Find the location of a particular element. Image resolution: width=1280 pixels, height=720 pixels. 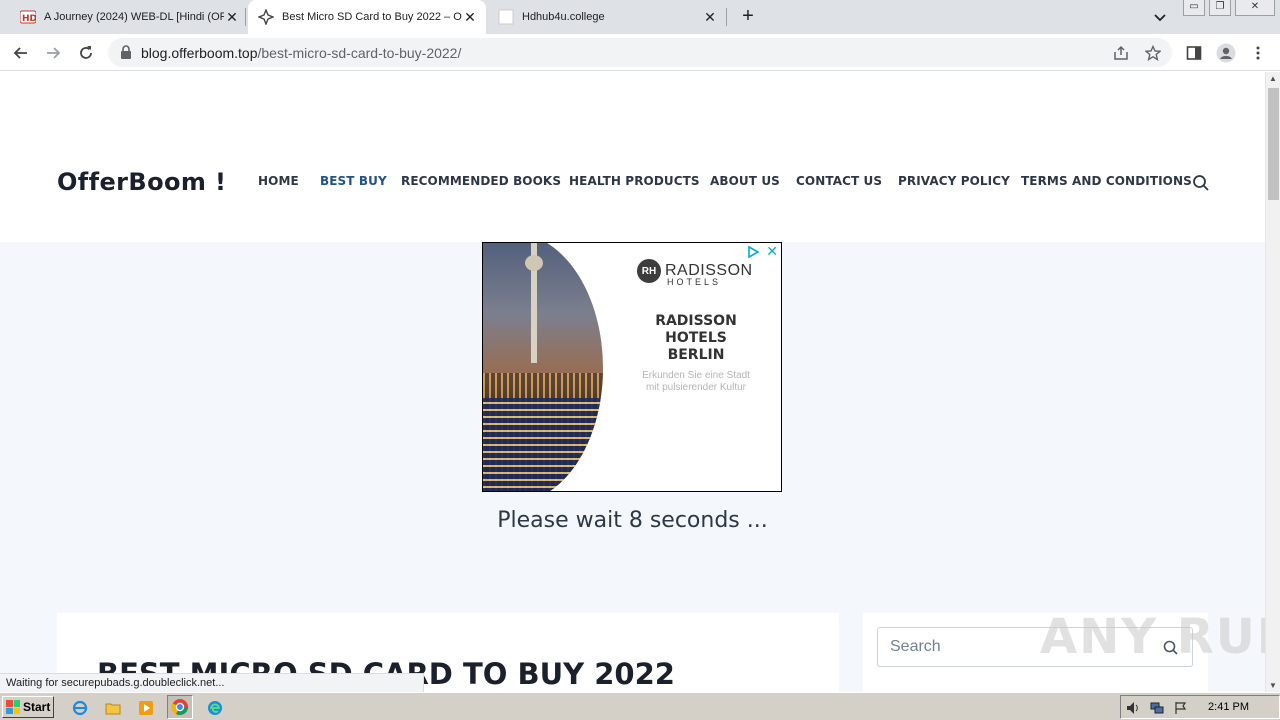

action-center-flag-icon is located at coordinates (1181, 708).